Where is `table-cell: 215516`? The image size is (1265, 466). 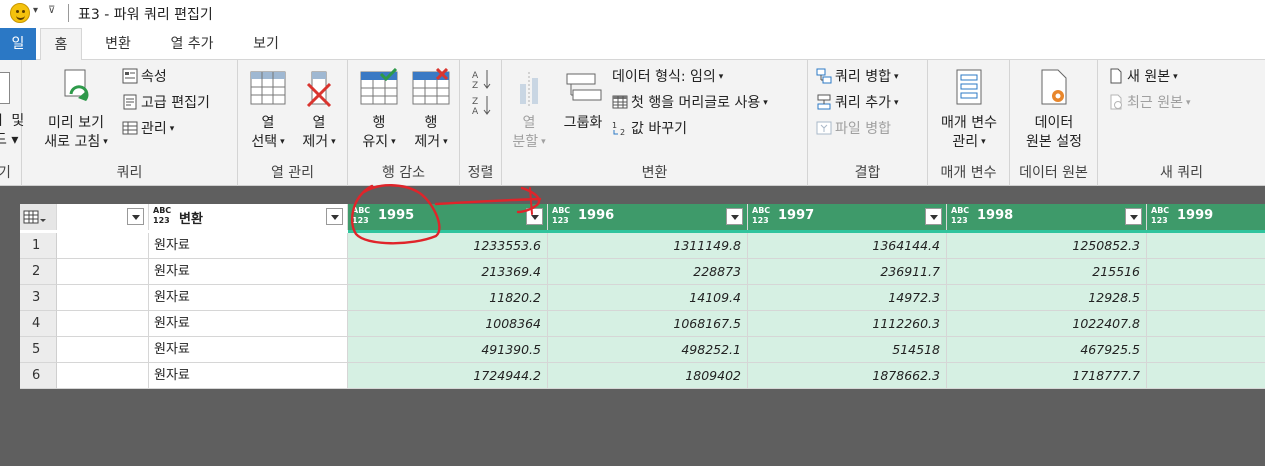 table-cell: 215516 is located at coordinates (1047, 272).